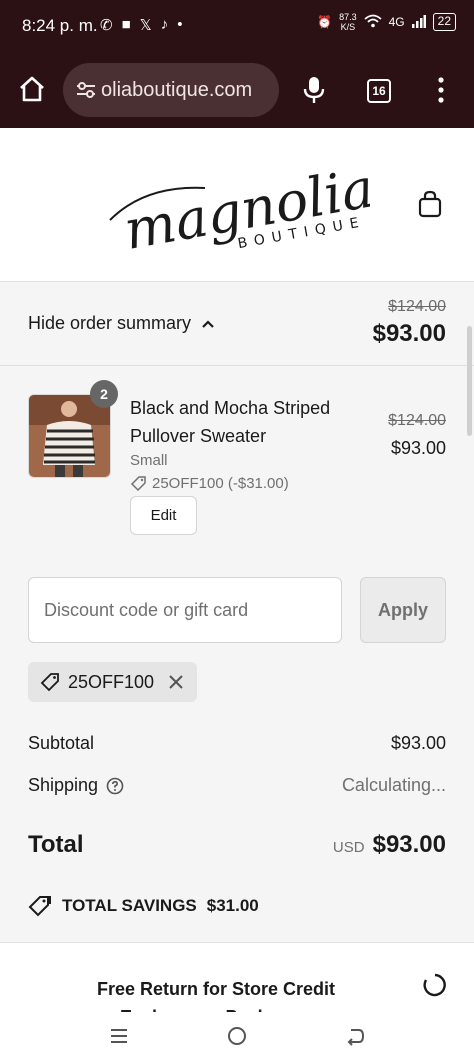 The image size is (474, 1061). What do you see at coordinates (237, 26) in the screenshot?
I see `status-bar: 8:24 p. m. ✆ ■ 𝕏 ♪ • ⏰ 87.3 K/S 4G 22` at bounding box center [237, 26].